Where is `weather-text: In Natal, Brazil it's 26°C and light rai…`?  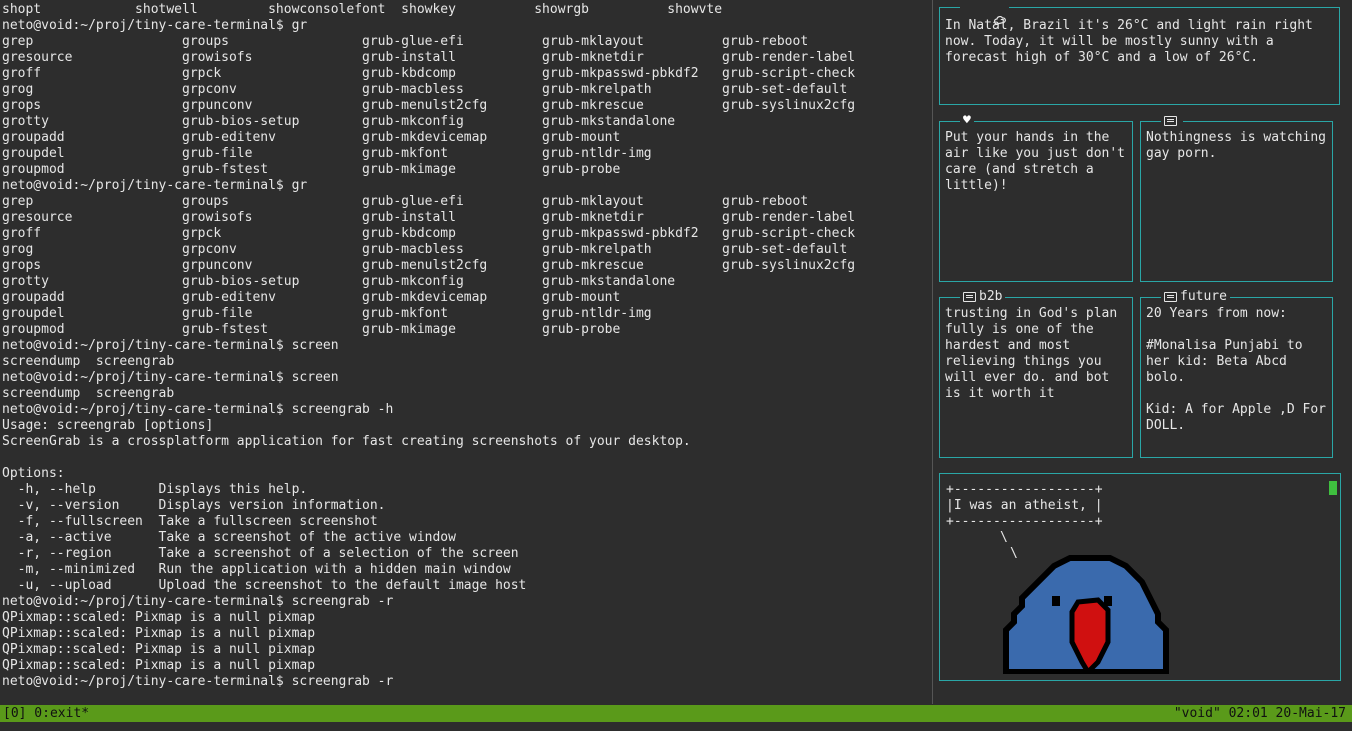
weather-text: In Natal, Brazil it's 26°C and light rai… is located at coordinates (1133, 41).